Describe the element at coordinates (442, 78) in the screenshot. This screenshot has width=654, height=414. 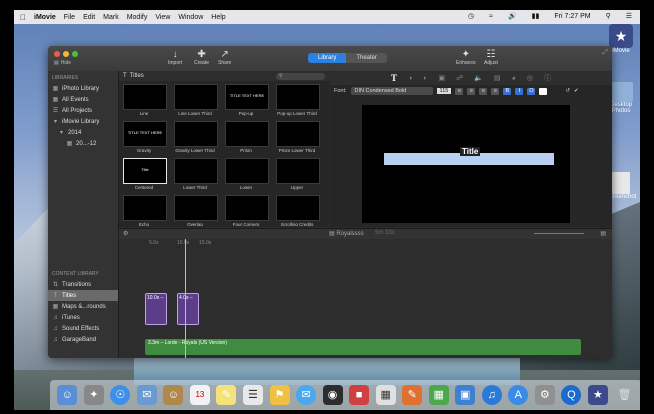
I see `crop-icon: ▣` at that location.